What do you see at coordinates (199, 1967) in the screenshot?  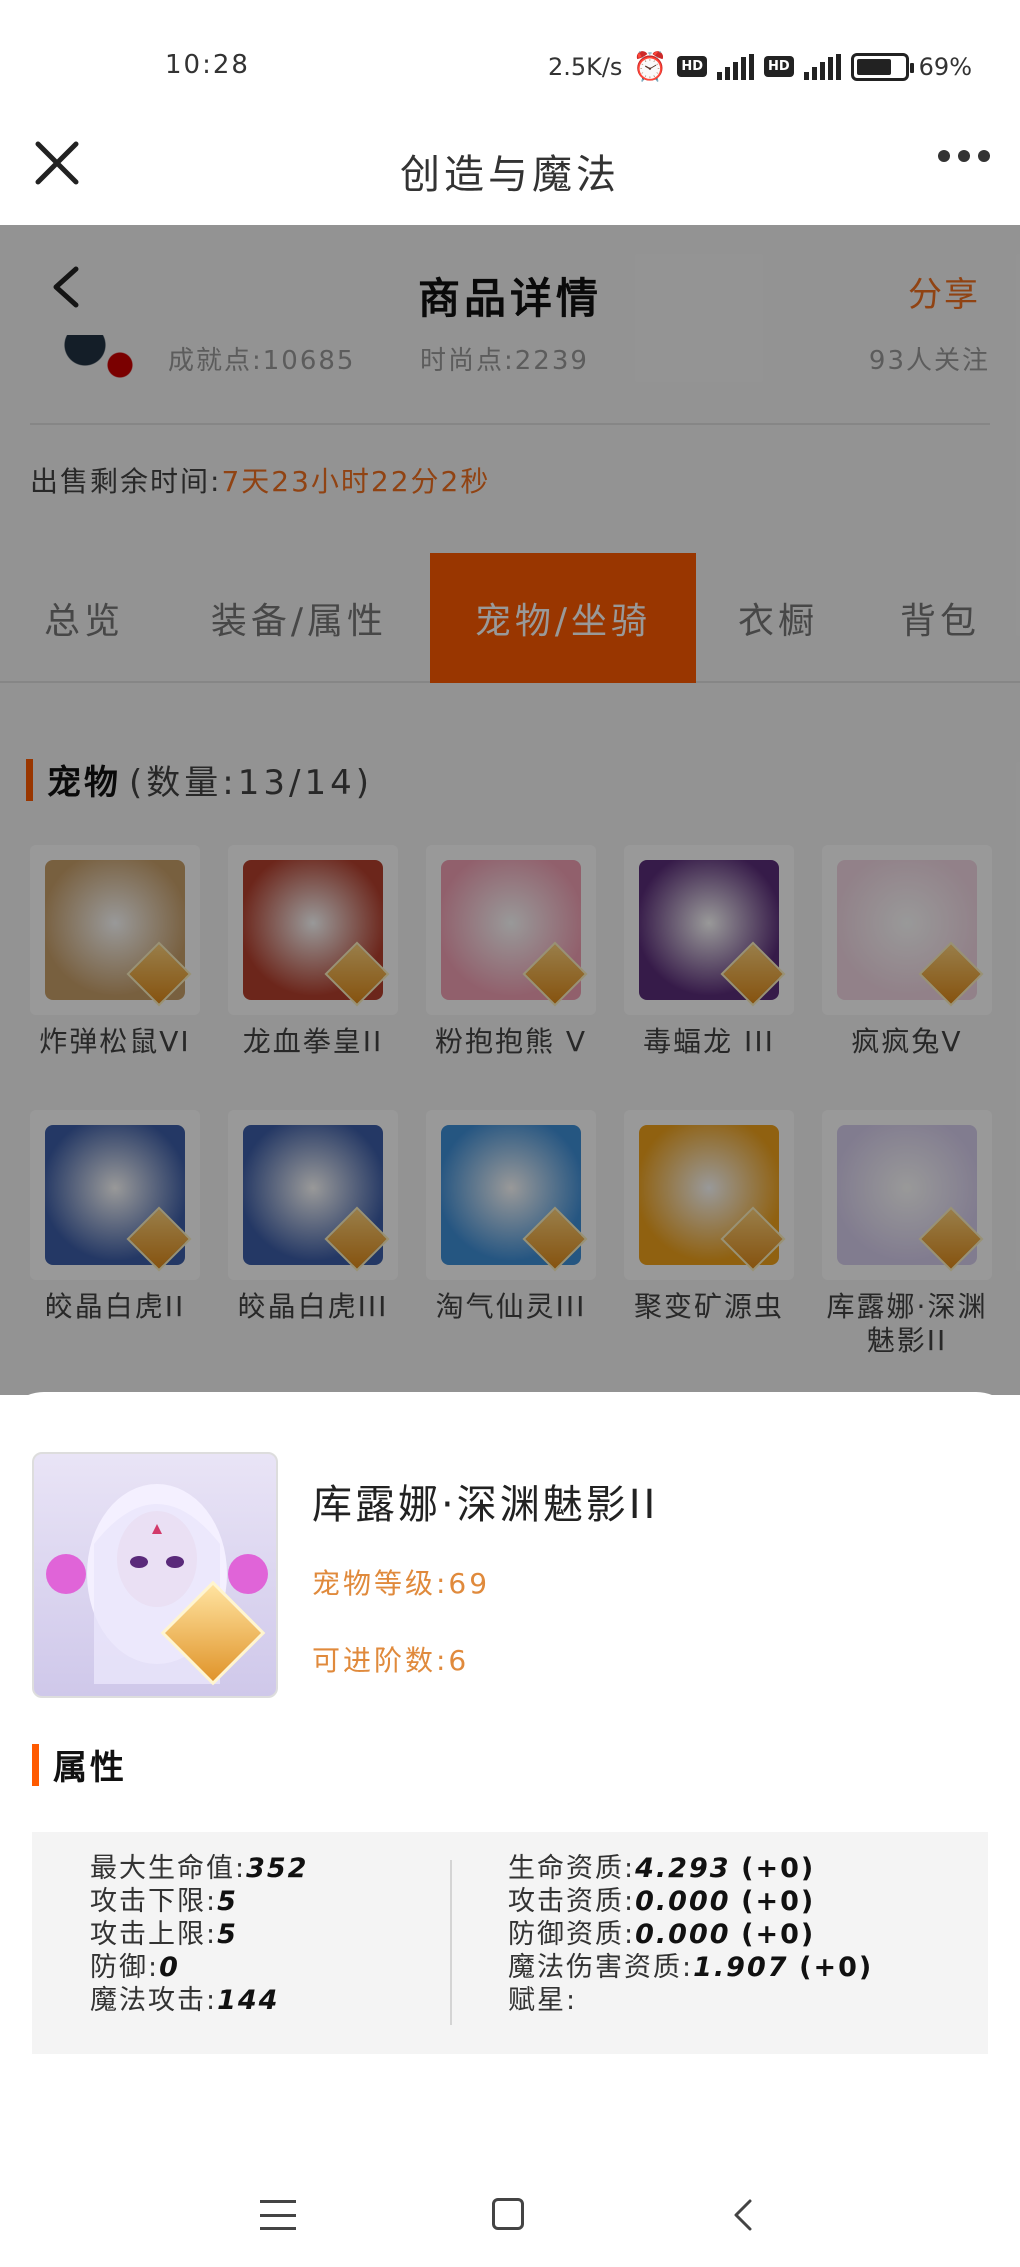 I see `attr-row: 防御:0` at bounding box center [199, 1967].